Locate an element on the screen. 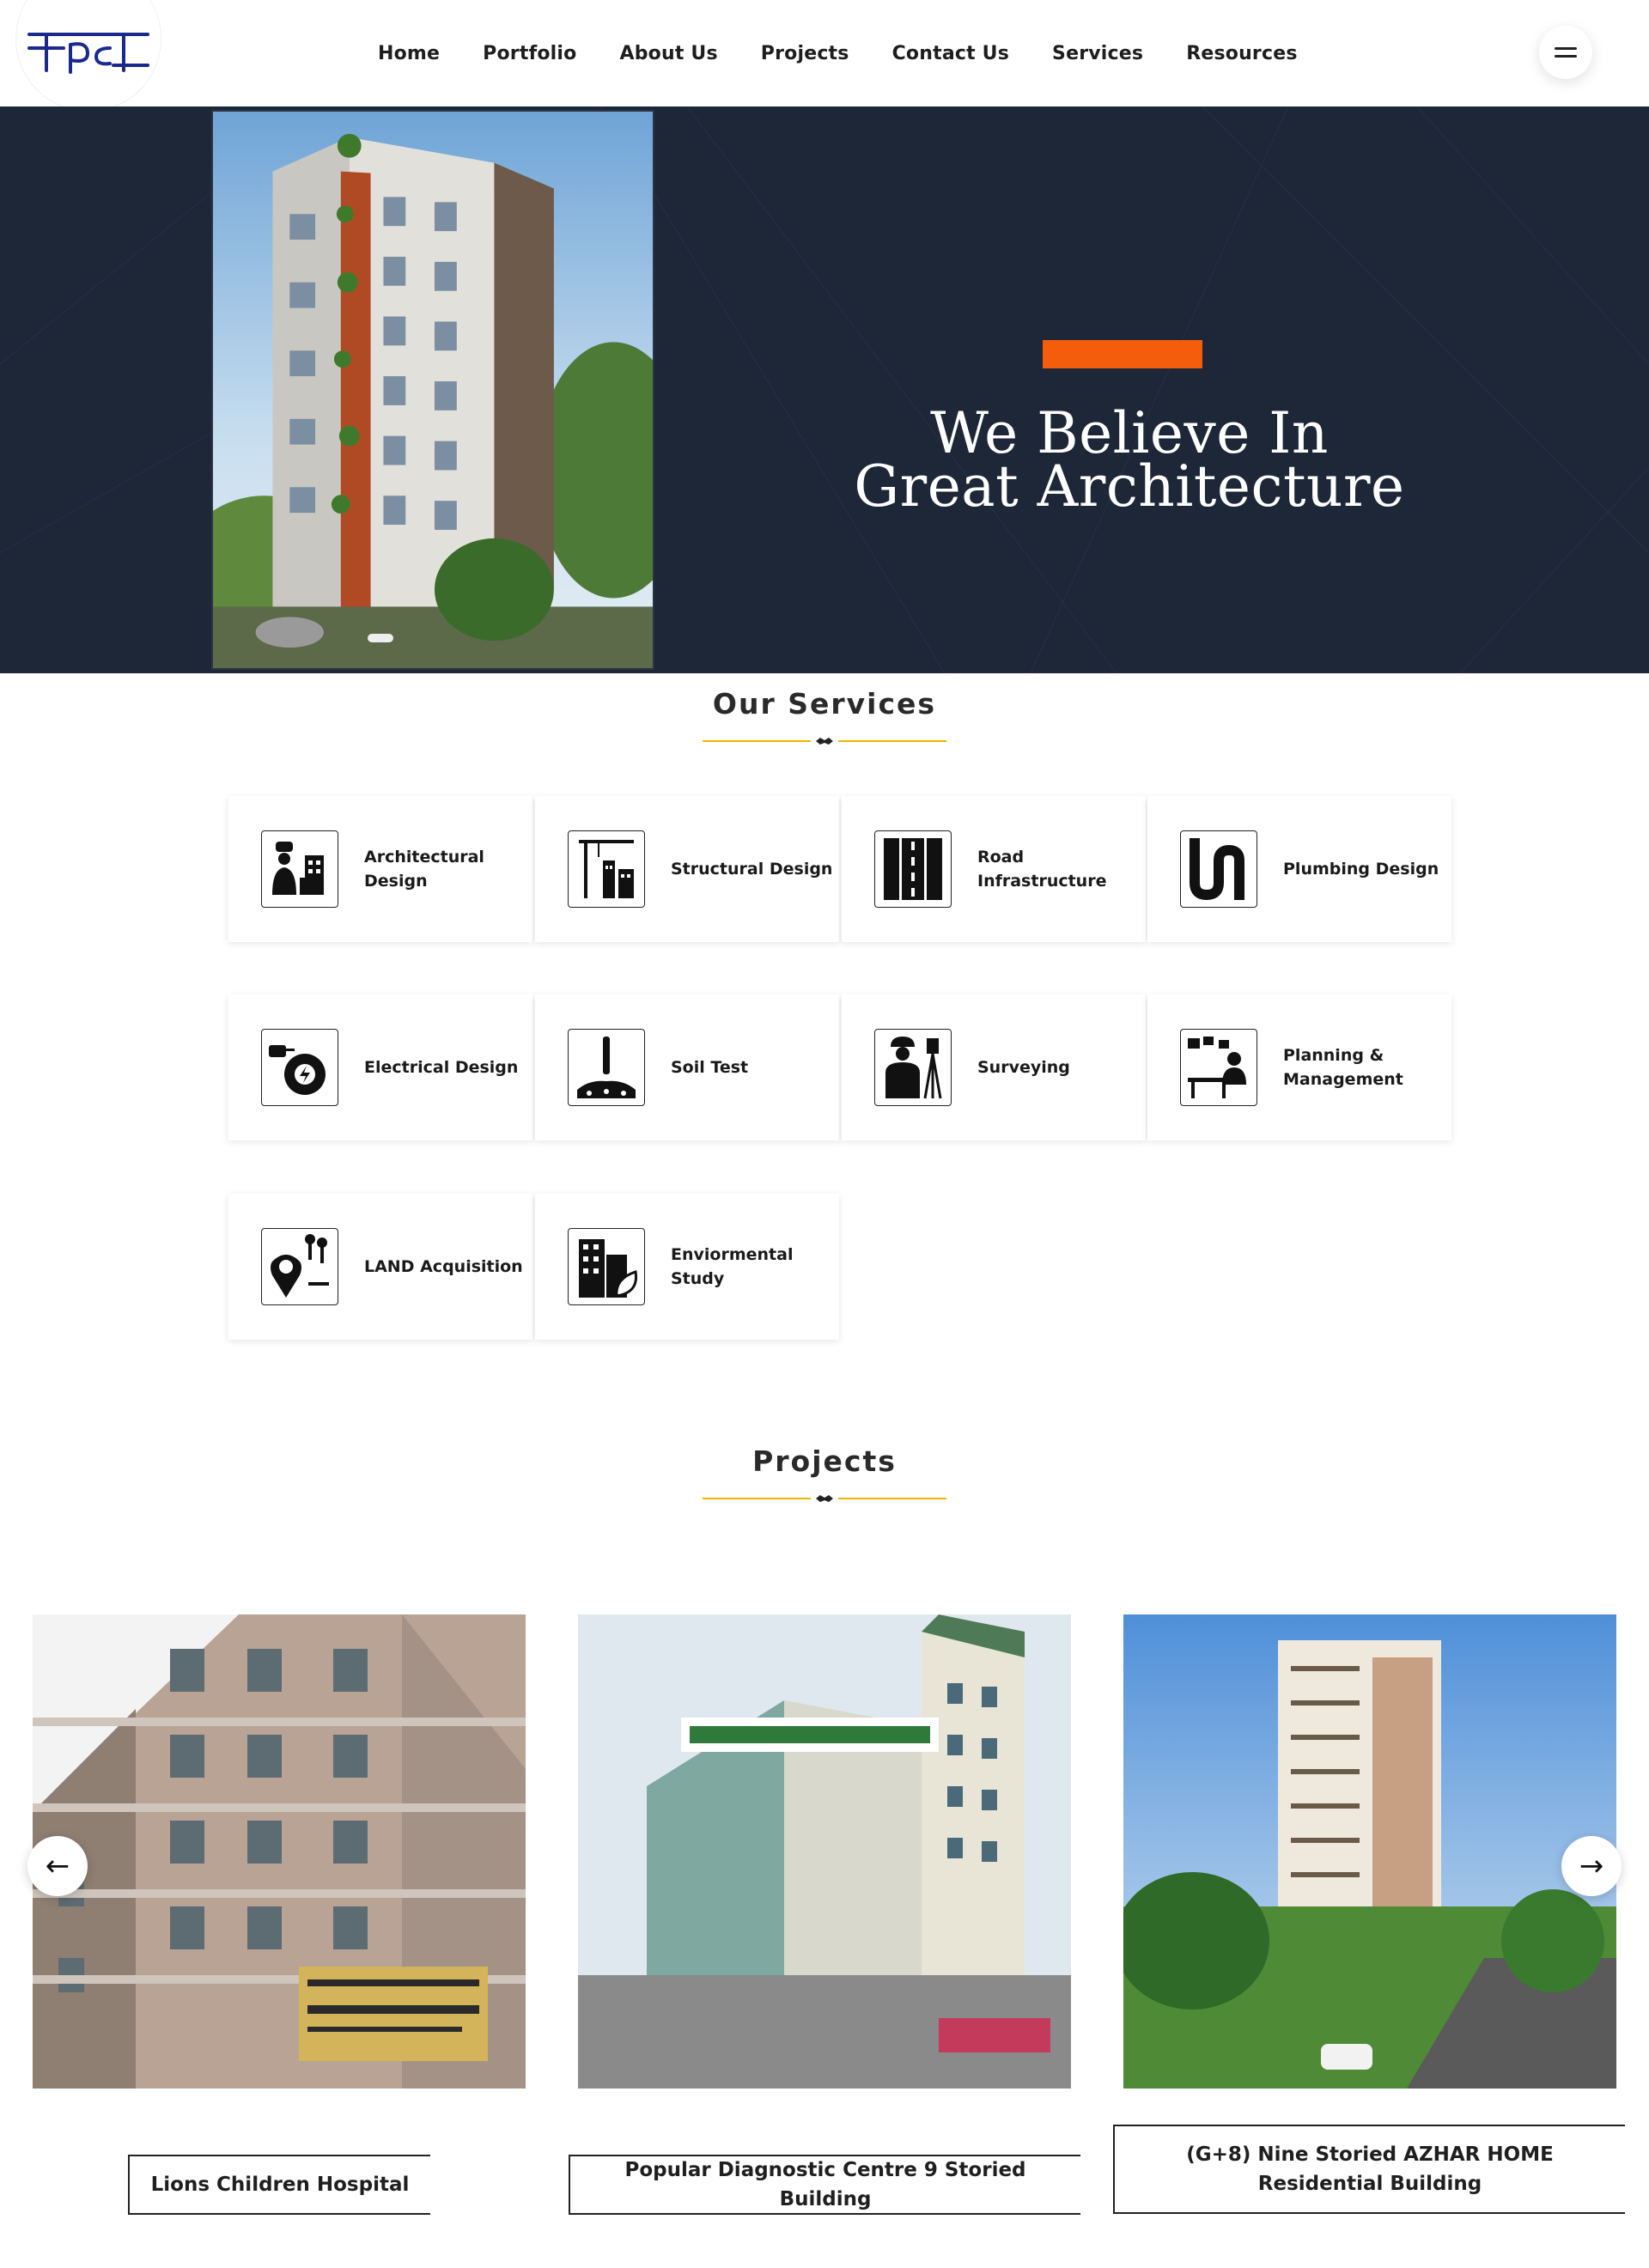  hamburger-icon-line is located at coordinates (1566, 56).